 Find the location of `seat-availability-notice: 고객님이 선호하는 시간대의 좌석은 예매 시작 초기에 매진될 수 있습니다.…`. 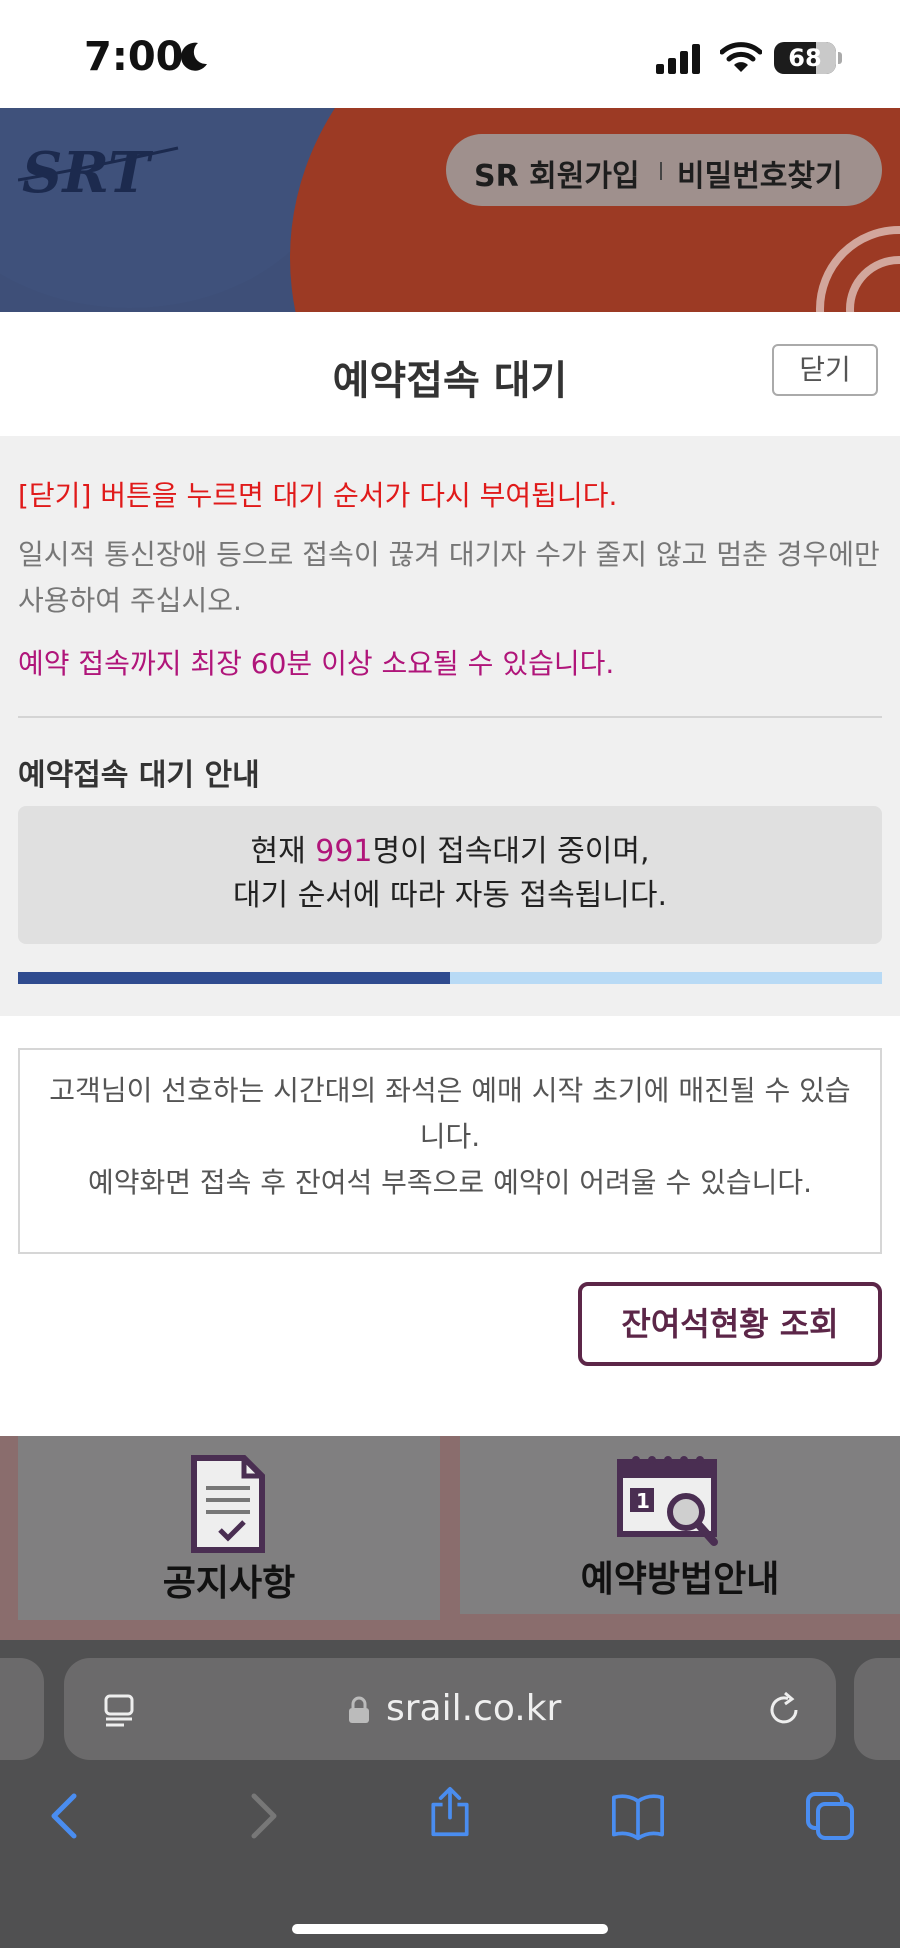

seat-availability-notice: 고객님이 선호하는 시간대의 좌석은 예매 시작 초기에 매진될 수 있습니다.… is located at coordinates (450, 1151).